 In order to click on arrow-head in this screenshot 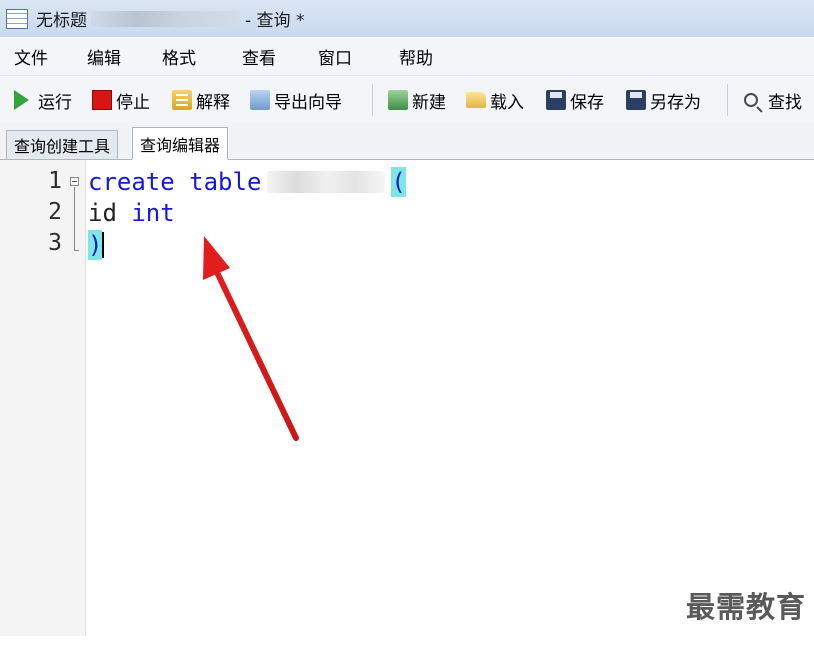, I will do `click(216, 258)`.